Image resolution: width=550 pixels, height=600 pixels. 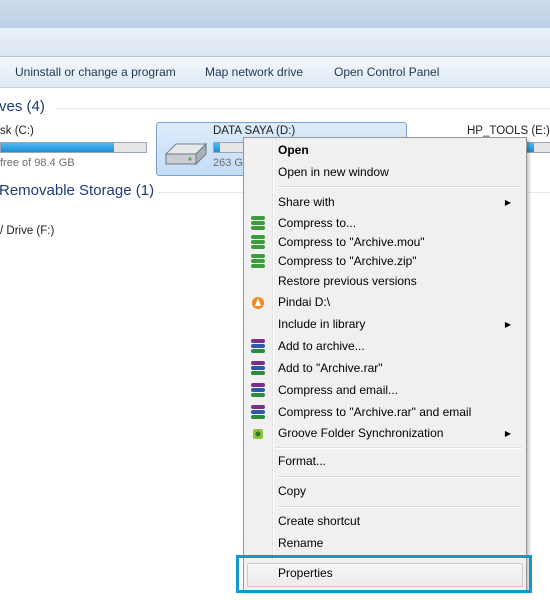 I want to click on window-title-bar, so click(x=275, y=14).